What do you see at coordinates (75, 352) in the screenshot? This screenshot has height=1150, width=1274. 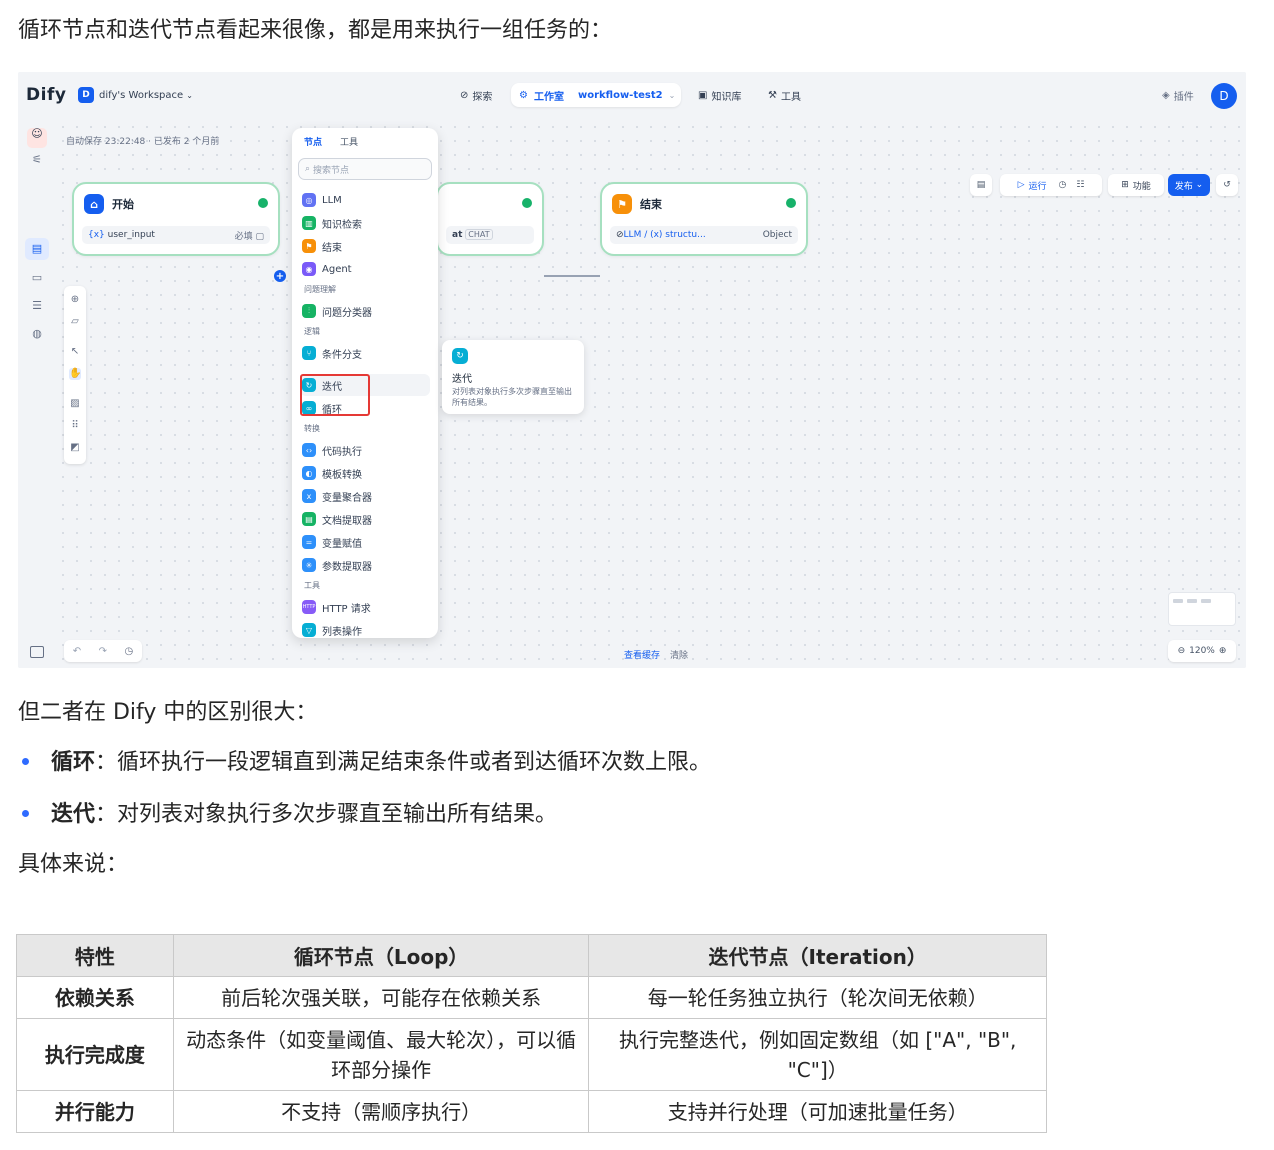 I see `pointer-icon: ↖` at bounding box center [75, 352].